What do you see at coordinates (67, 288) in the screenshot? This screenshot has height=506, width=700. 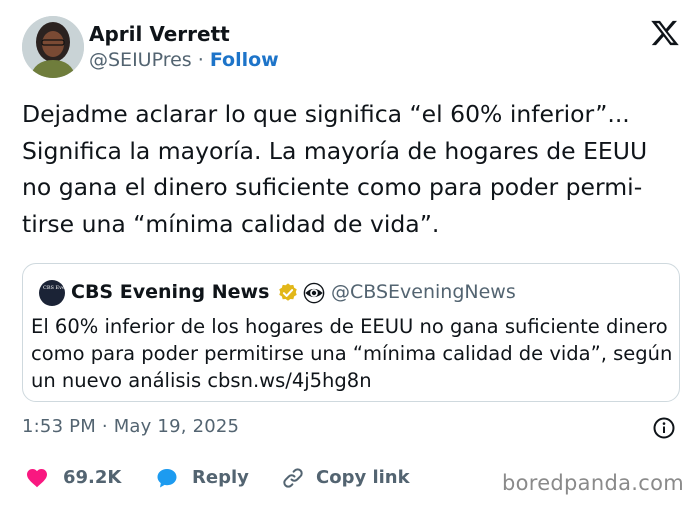 I see `quote-avatar-text: CBS Evening News` at bounding box center [67, 288].